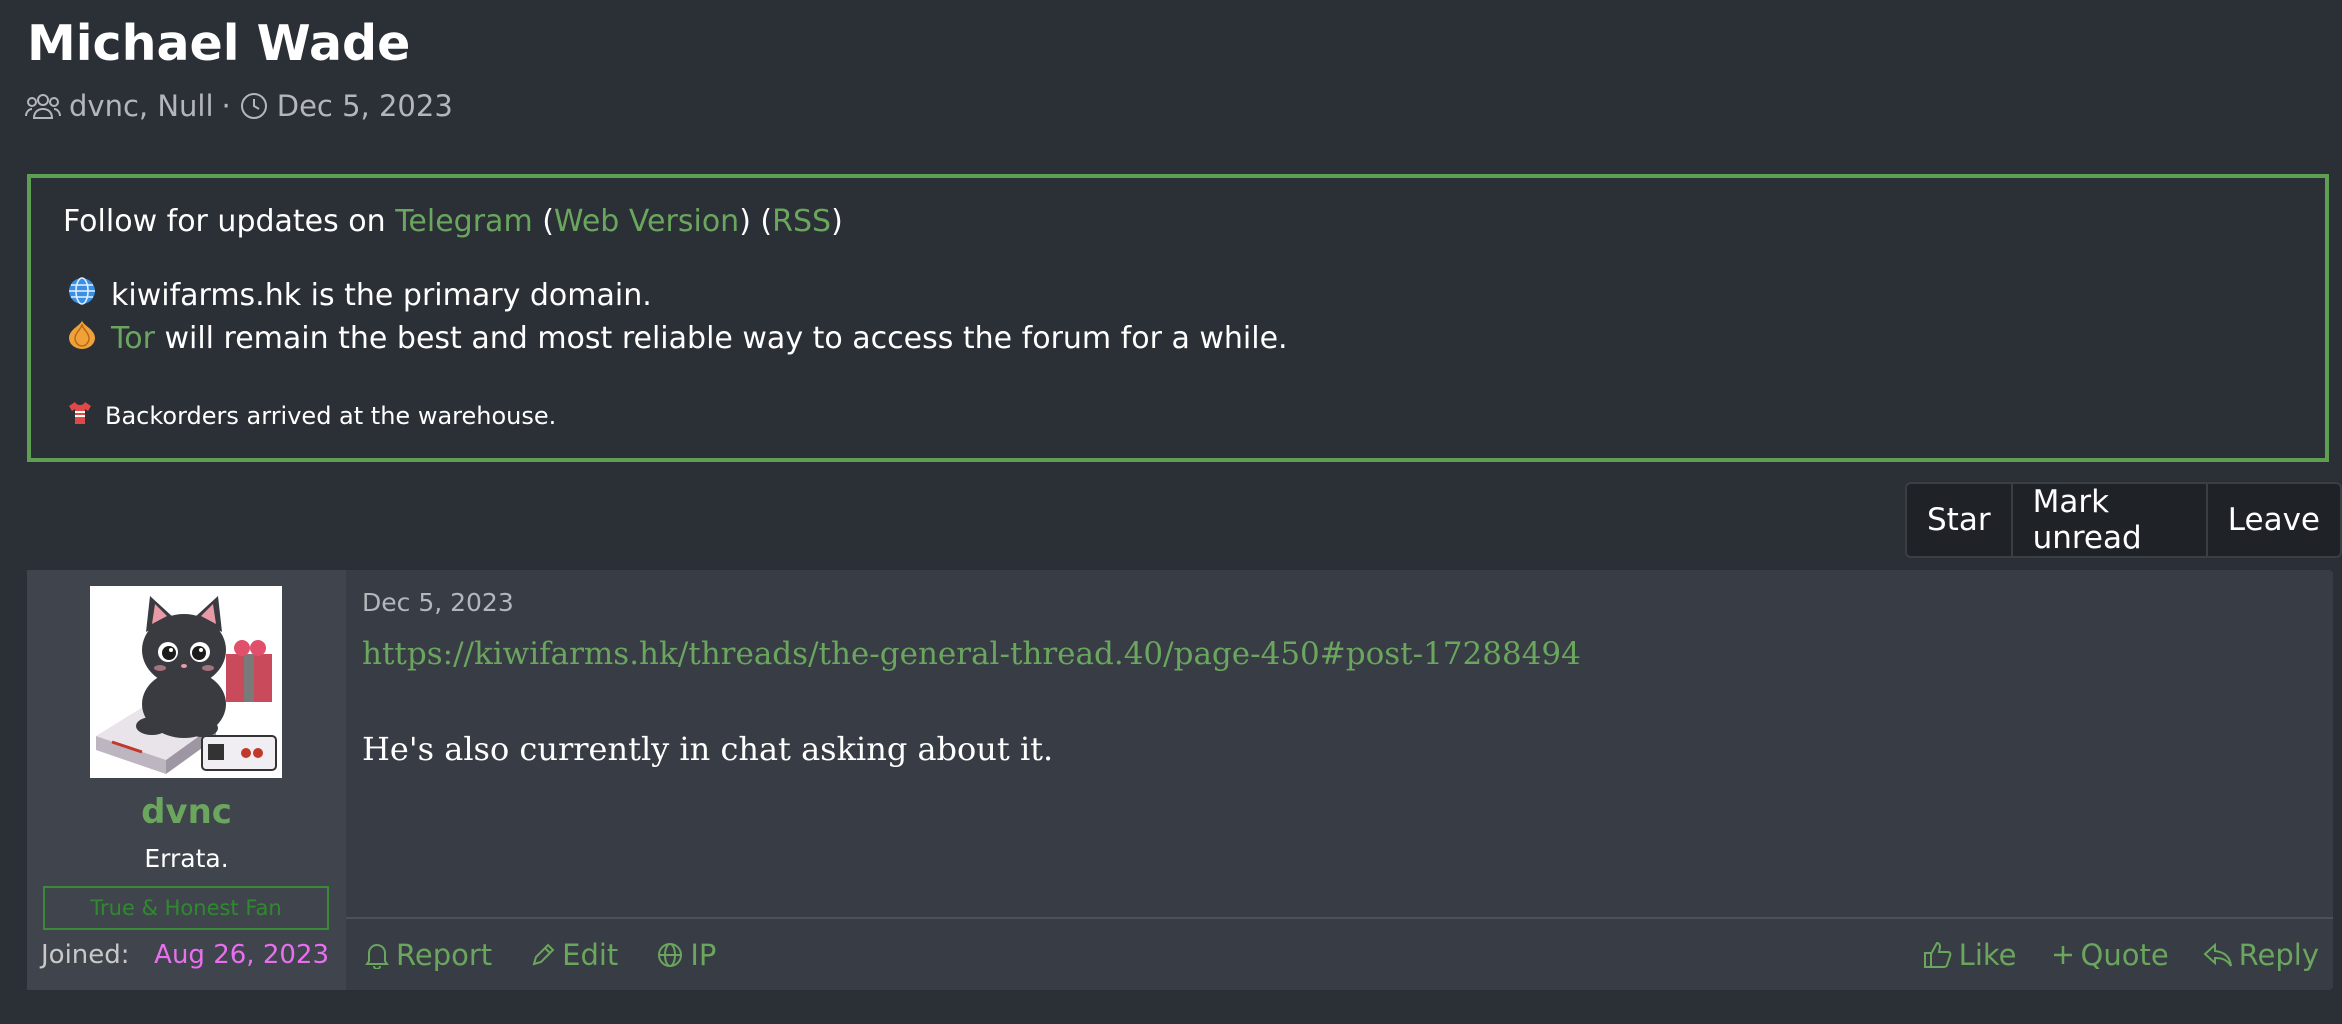 This screenshot has width=2342, height=1024. I want to click on joined-label: Joined:, so click(85, 955).